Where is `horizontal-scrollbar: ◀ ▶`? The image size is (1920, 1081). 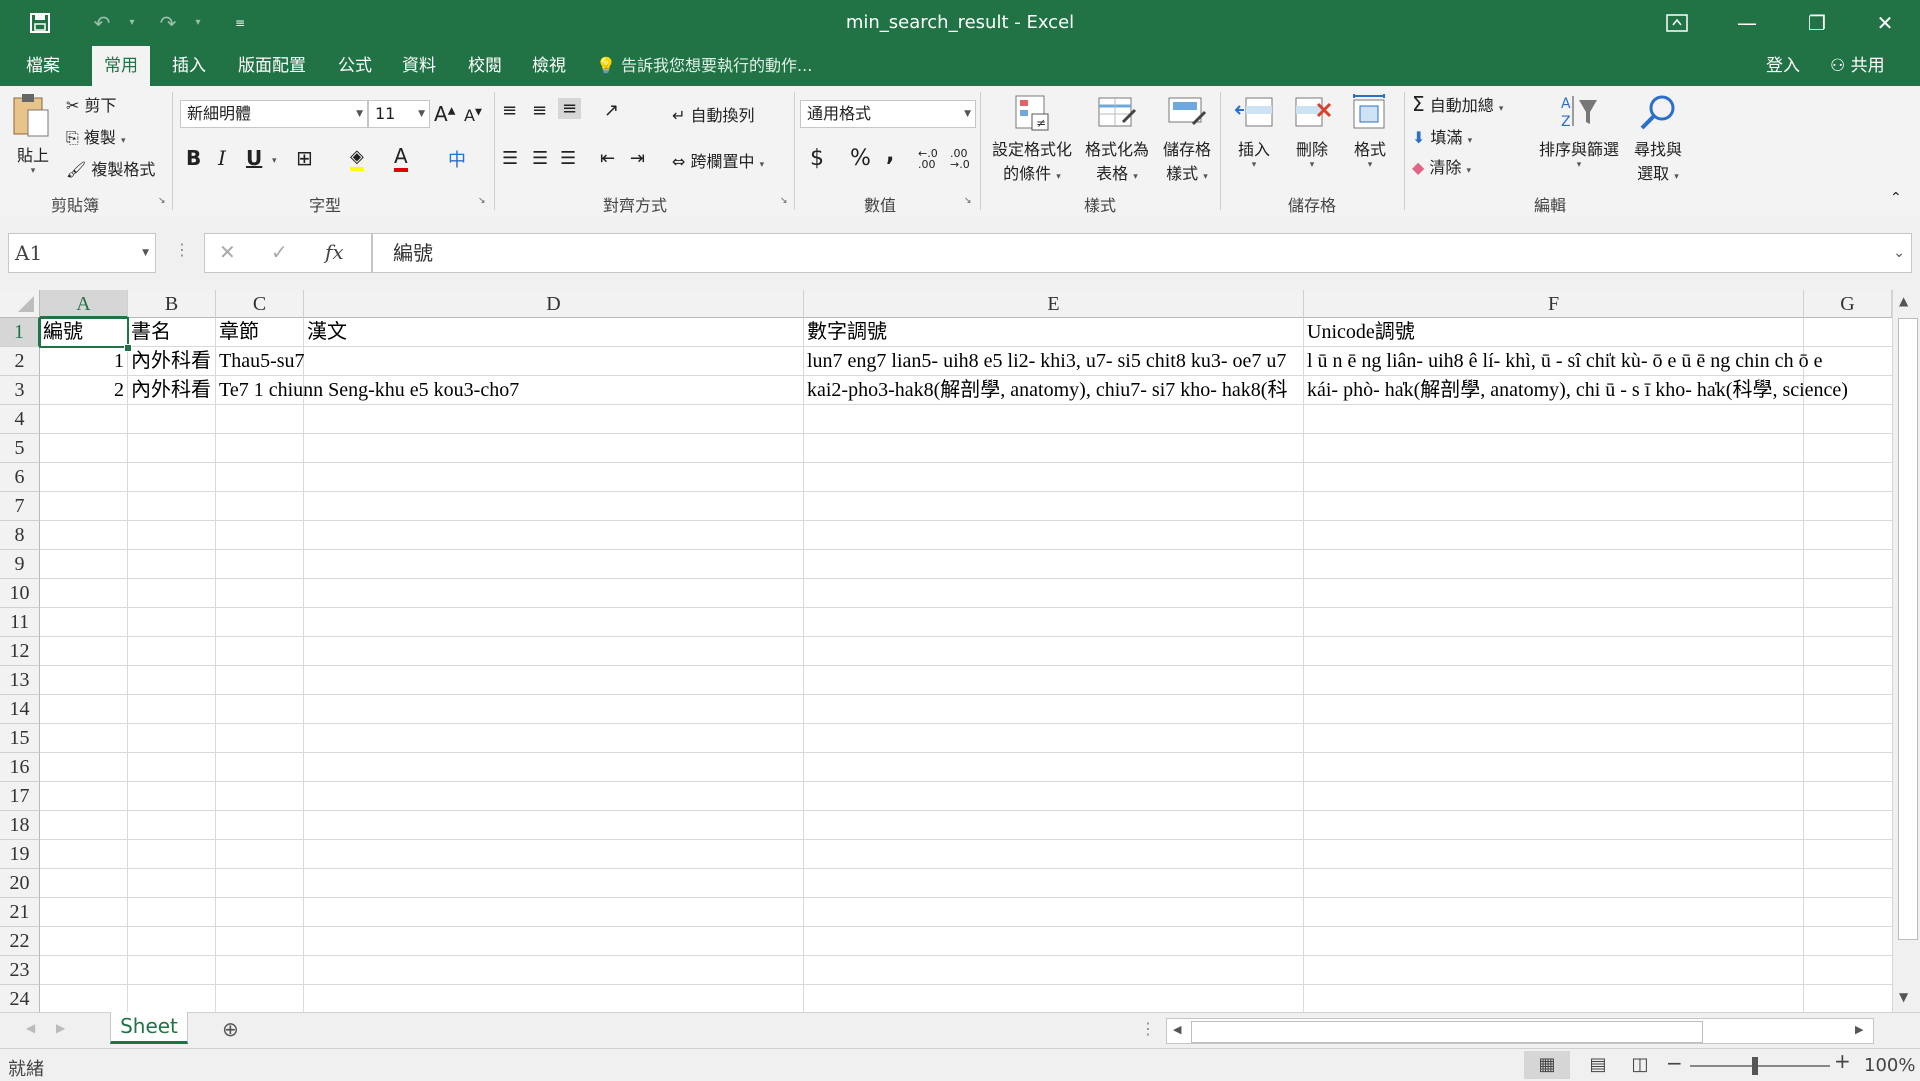 horizontal-scrollbar: ◀ ▶ is located at coordinates (1520, 1031).